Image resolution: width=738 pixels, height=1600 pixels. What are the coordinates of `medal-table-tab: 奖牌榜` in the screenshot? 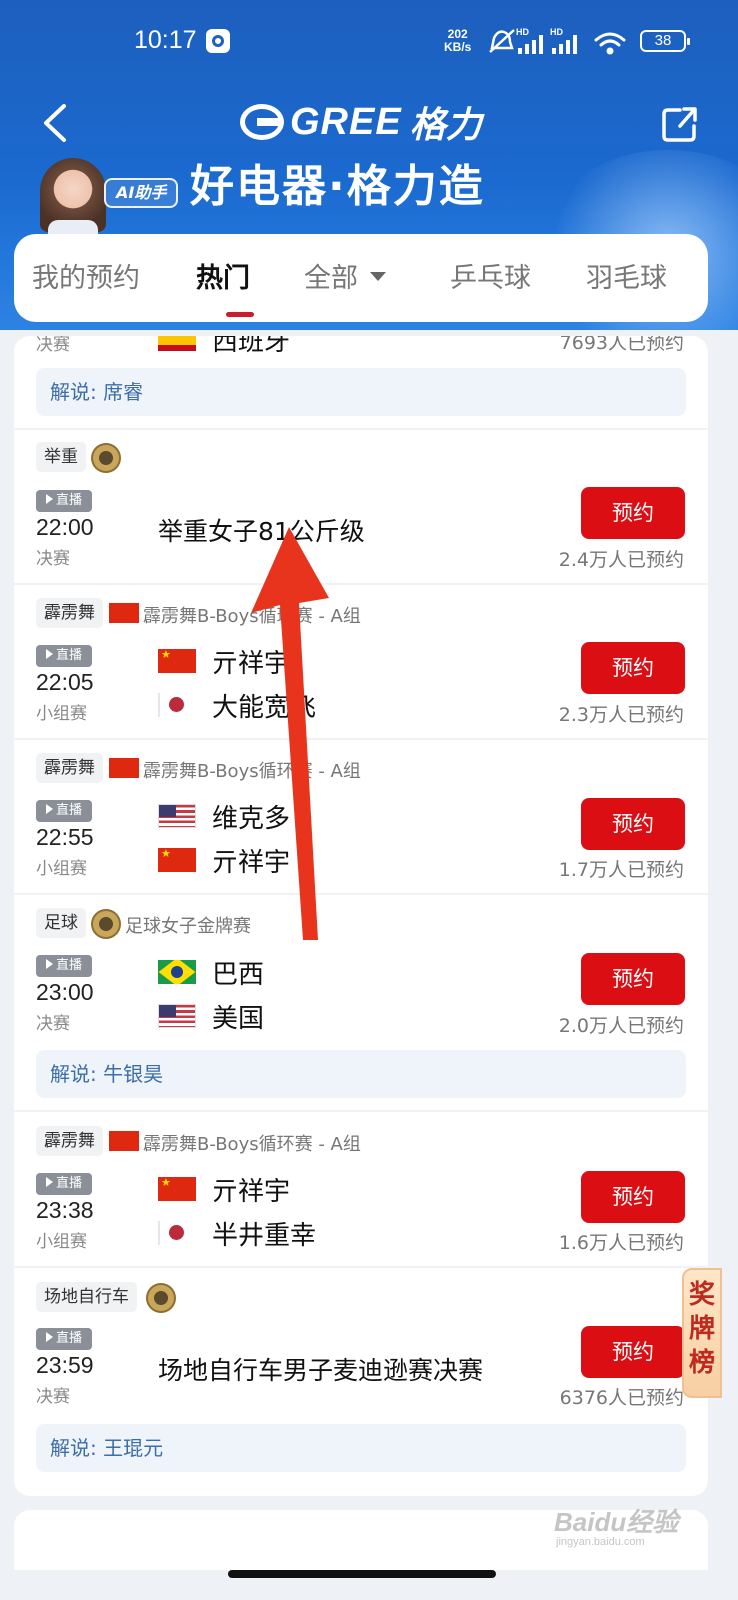 It's located at (702, 1333).